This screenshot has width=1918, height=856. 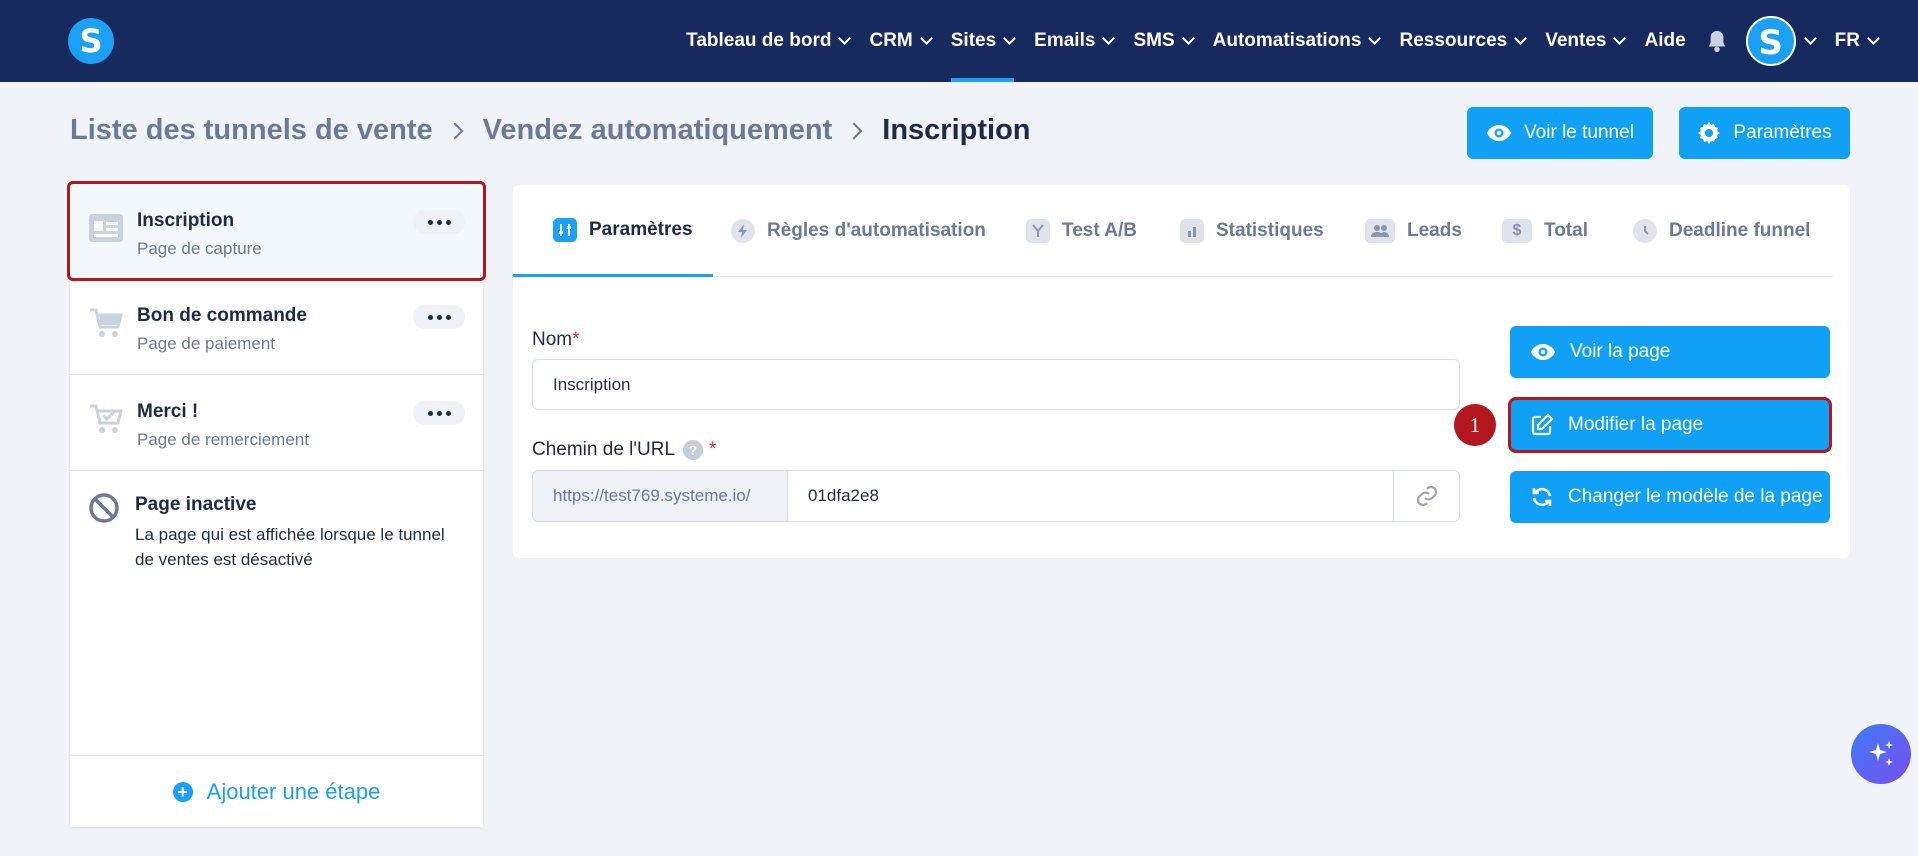 I want to click on users-icon, so click(x=1380, y=231).